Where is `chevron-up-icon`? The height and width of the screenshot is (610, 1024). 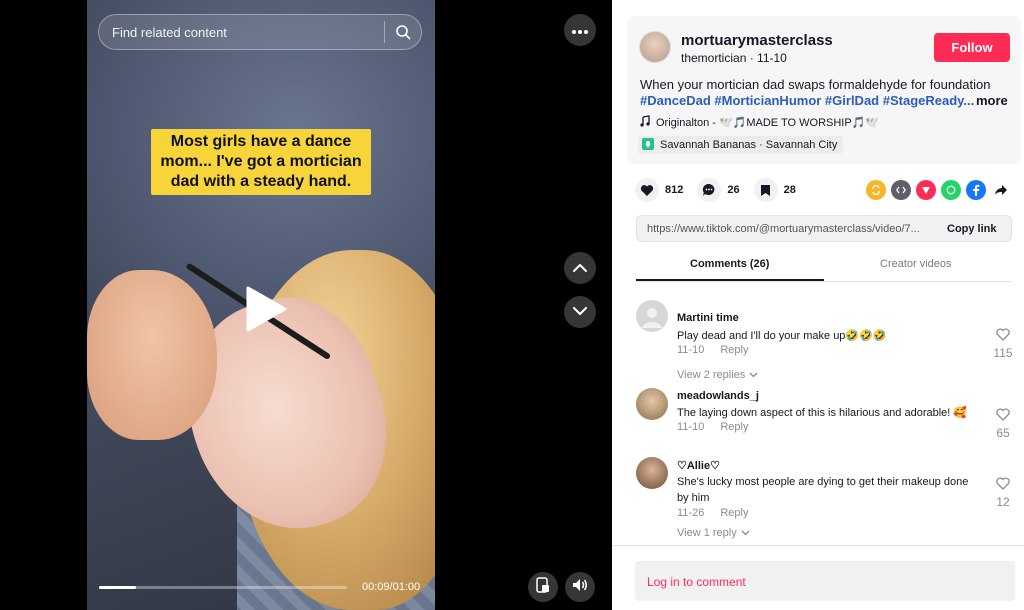
chevron-up-icon is located at coordinates (580, 268).